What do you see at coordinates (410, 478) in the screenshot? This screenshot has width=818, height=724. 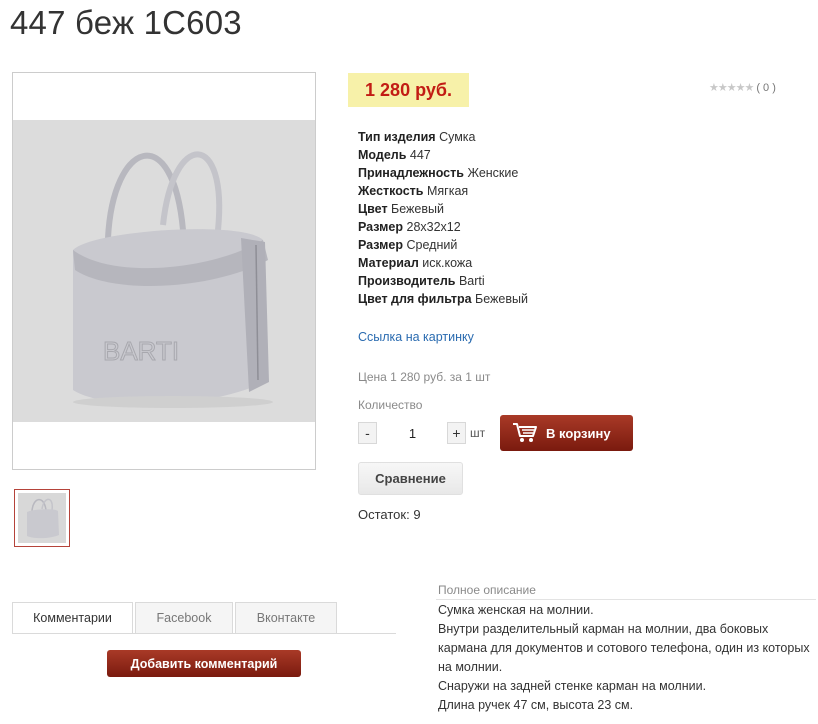 I see `compare-button: Сравнение` at bounding box center [410, 478].